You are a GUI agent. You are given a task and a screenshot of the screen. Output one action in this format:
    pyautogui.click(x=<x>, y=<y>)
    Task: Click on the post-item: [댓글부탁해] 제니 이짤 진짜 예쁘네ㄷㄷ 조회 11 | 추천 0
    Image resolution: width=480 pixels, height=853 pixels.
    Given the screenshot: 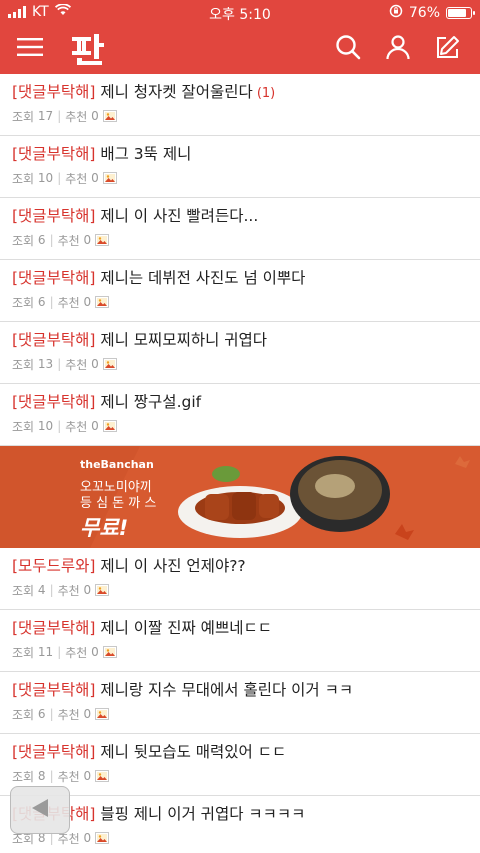 What is the action you would take?
    pyautogui.click(x=240, y=641)
    